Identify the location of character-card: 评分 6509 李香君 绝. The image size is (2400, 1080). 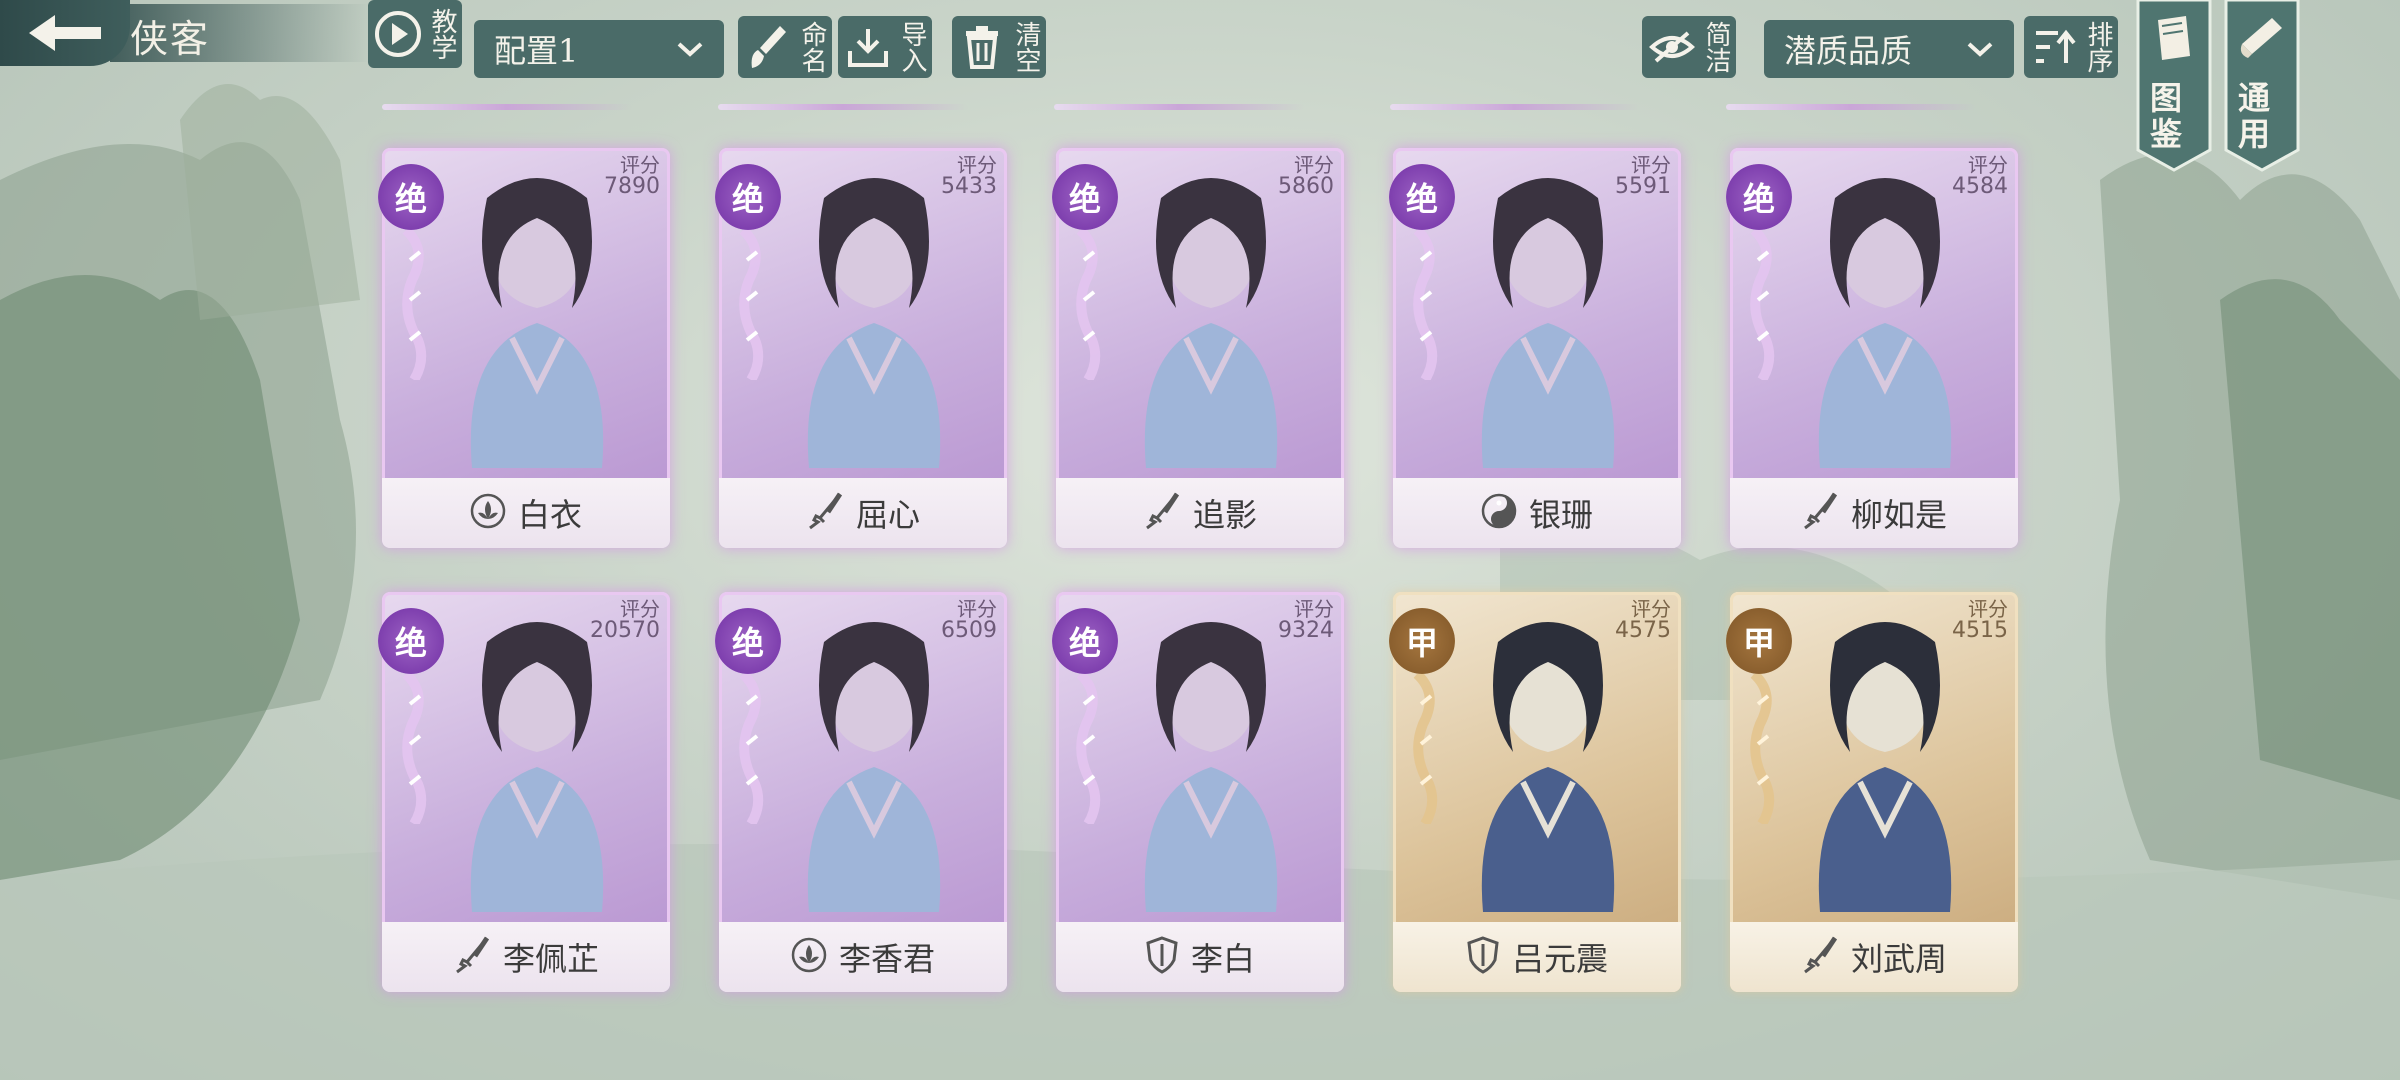
(861, 792).